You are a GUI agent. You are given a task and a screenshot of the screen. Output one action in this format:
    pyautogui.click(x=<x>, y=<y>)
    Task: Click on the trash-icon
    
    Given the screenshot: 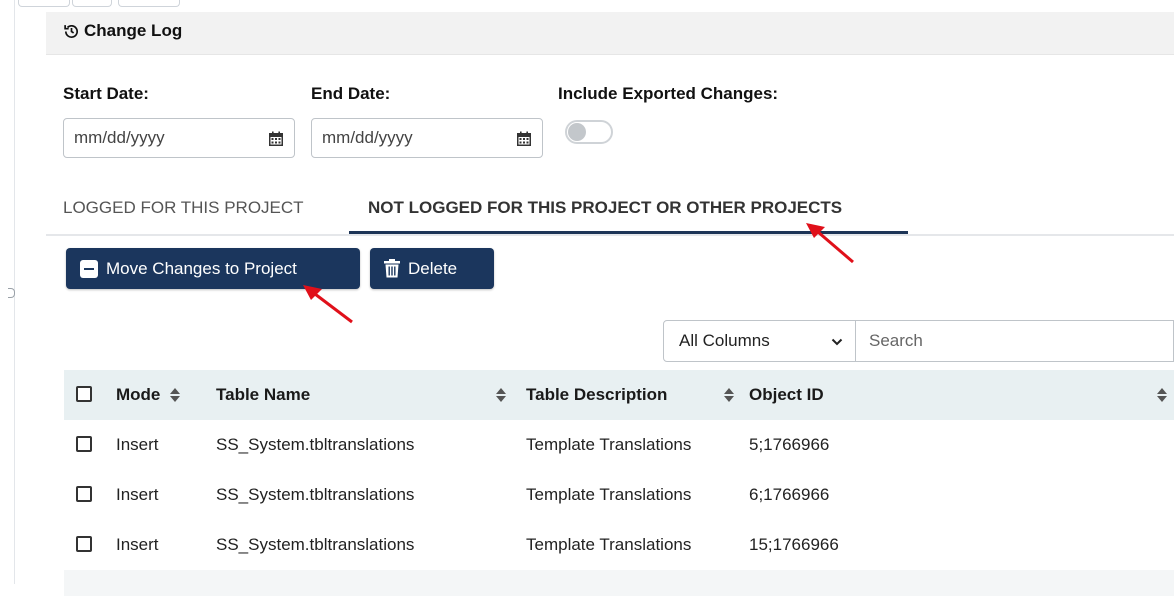 What is the action you would take?
    pyautogui.click(x=392, y=268)
    